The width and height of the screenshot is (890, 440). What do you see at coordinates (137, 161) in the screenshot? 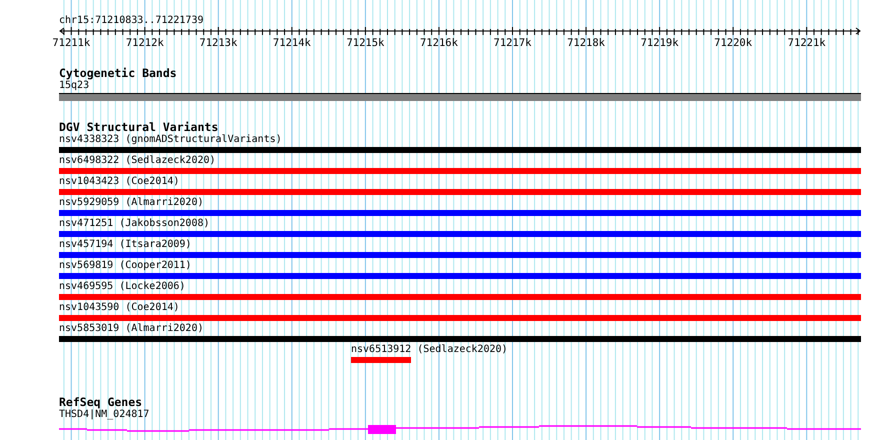
I see `feature-label: nsv6498322 (Sedlazeck2020)` at bounding box center [137, 161].